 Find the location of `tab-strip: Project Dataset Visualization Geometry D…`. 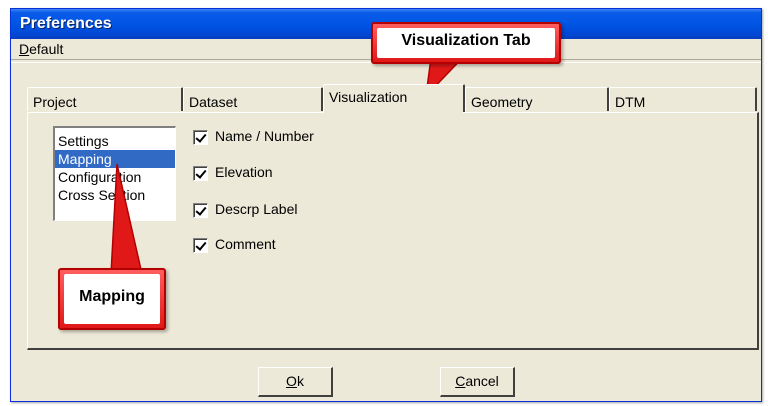

tab-strip: Project Dataset Visualization Geometry D… is located at coordinates (386, 99).